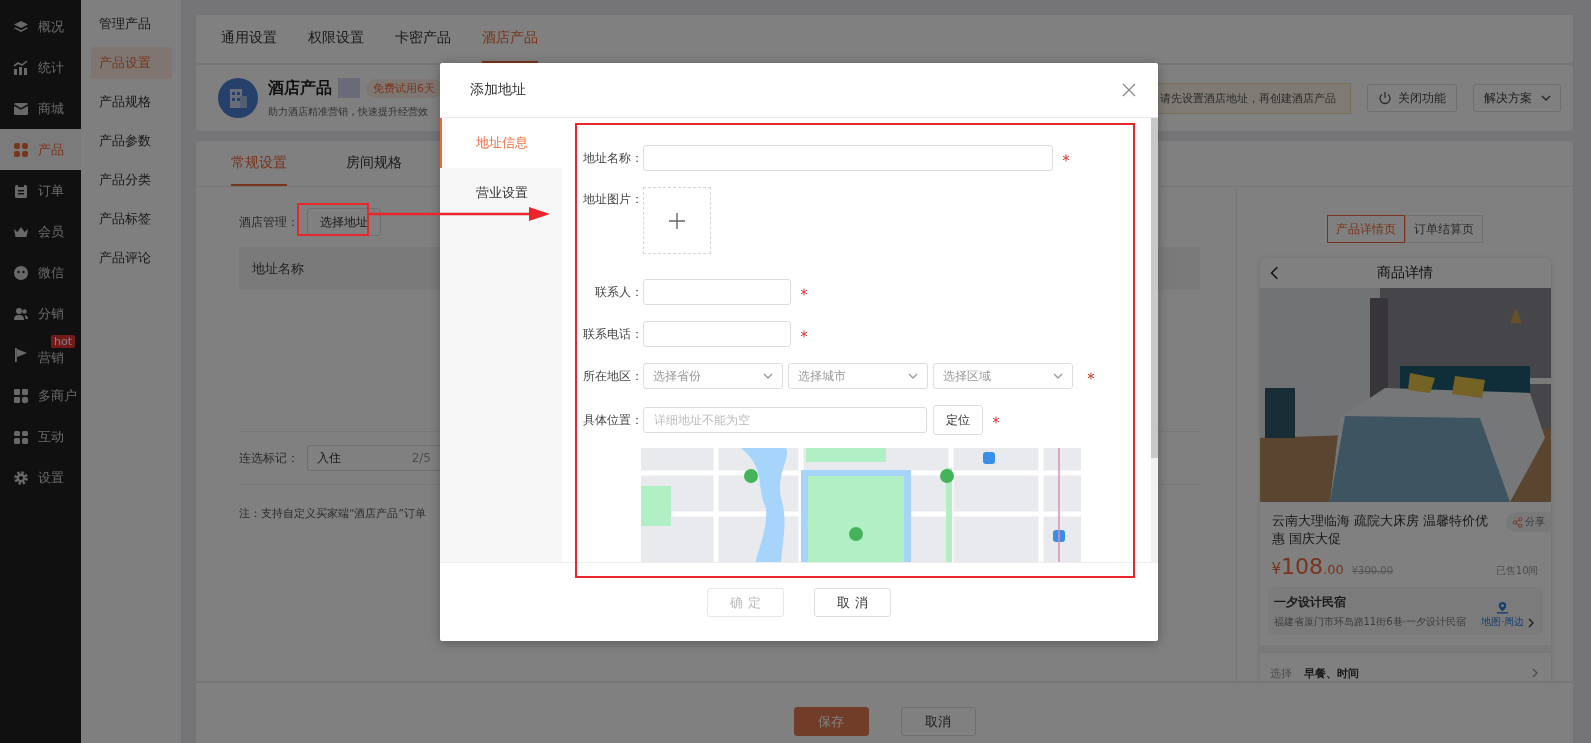  What do you see at coordinates (938, 721) in the screenshot?
I see `cancel-button: 取消` at bounding box center [938, 721].